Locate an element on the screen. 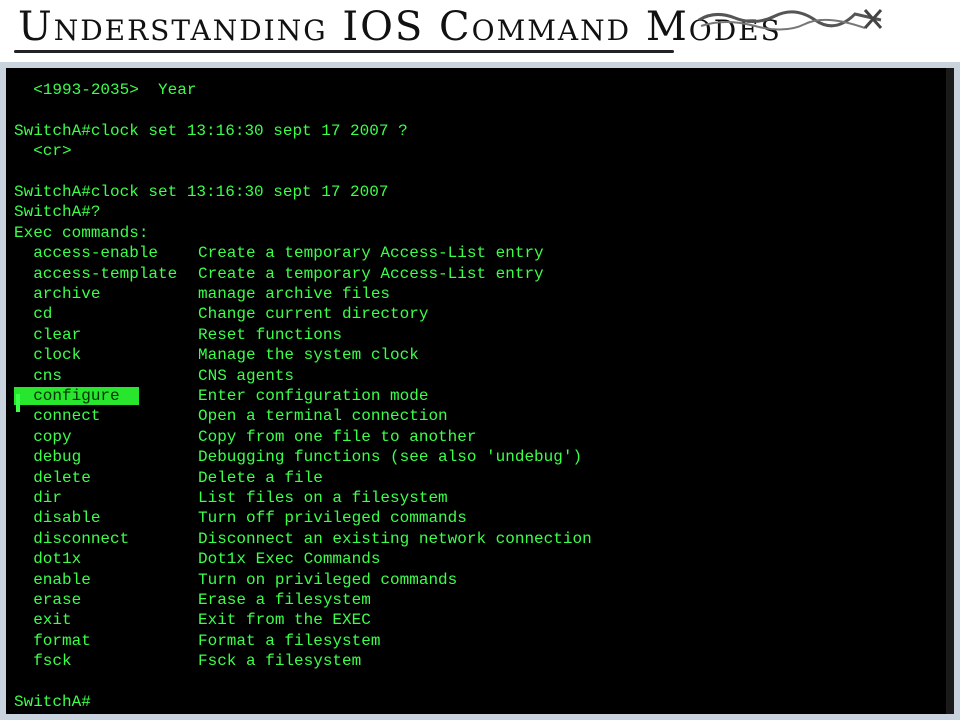  command-description: manage archive files is located at coordinates (294, 294).